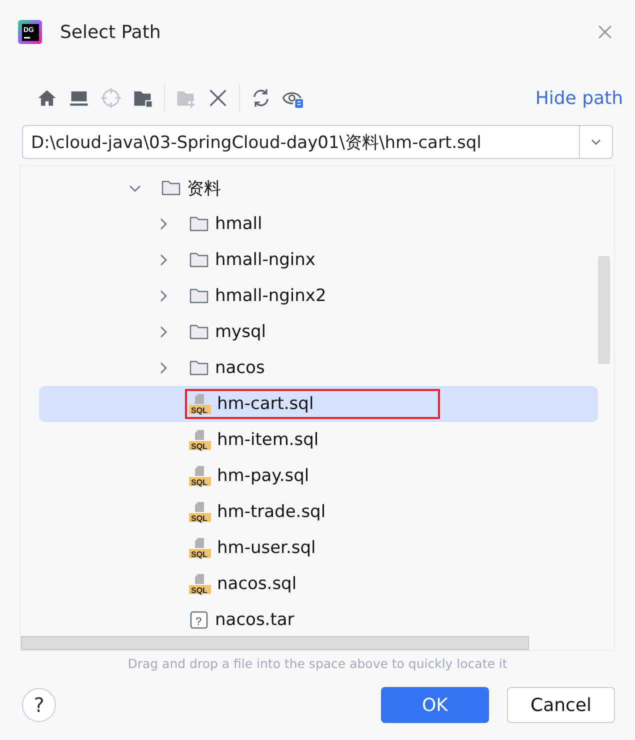  I want to click on tree-item-label: hm-trade.sql, so click(271, 512).